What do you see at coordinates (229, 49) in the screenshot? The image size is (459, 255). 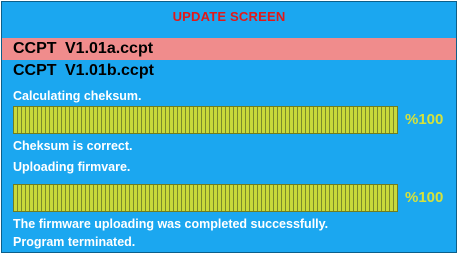 I see `file-item-selected: CCPT V1.01a.ccpt` at bounding box center [229, 49].